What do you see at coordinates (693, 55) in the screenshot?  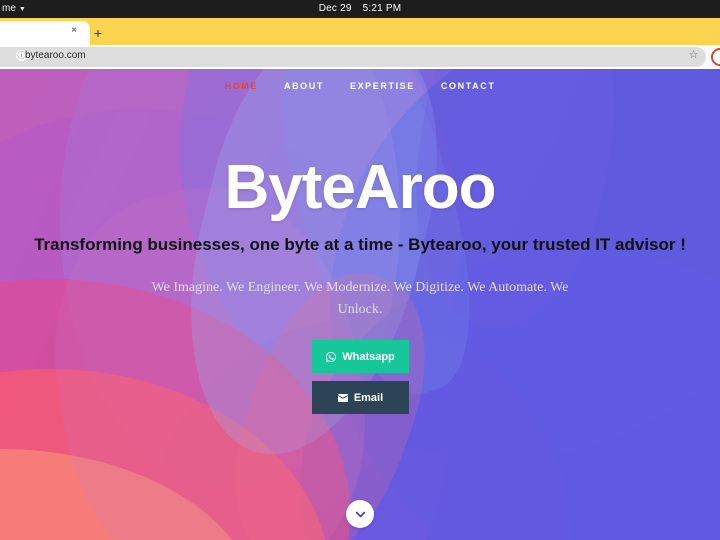 I see `bookmark-star-icon: ☆` at bounding box center [693, 55].